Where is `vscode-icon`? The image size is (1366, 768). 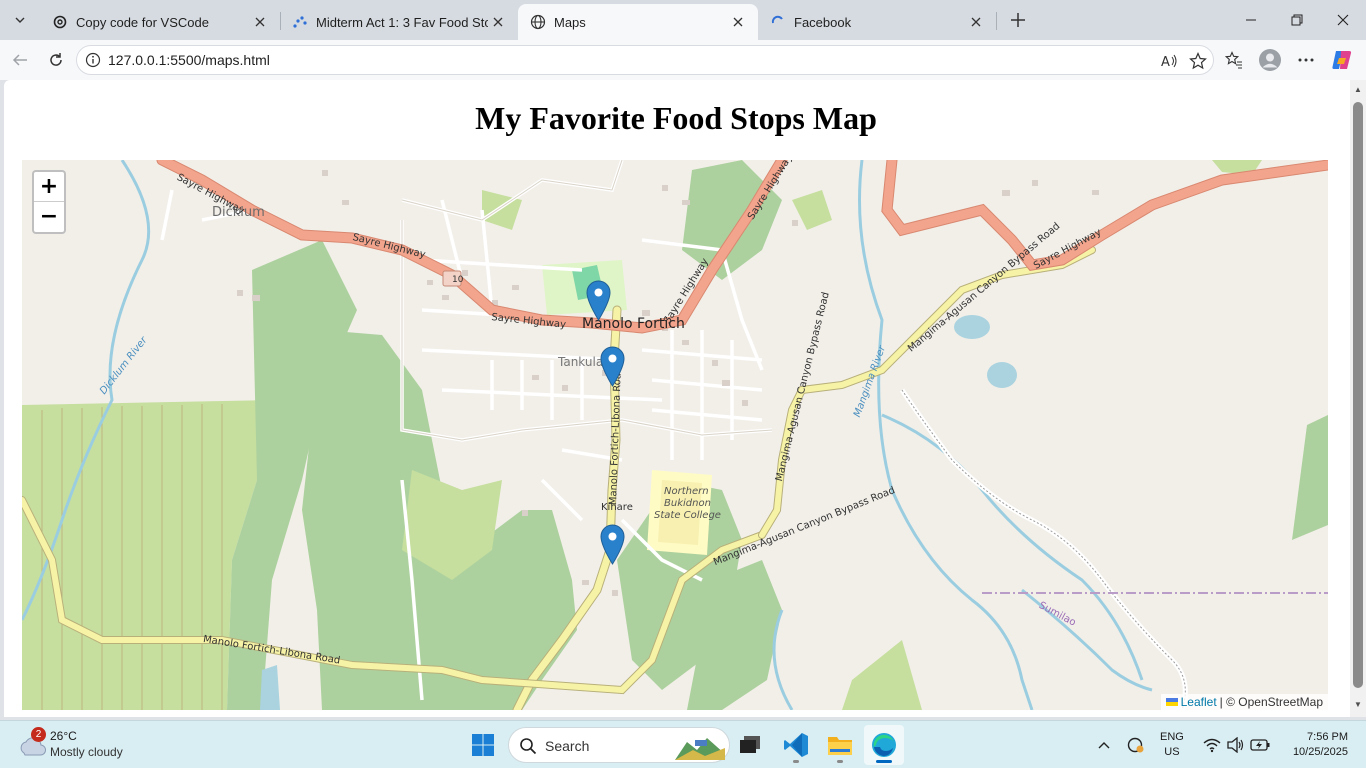 vscode-icon is located at coordinates (796, 745).